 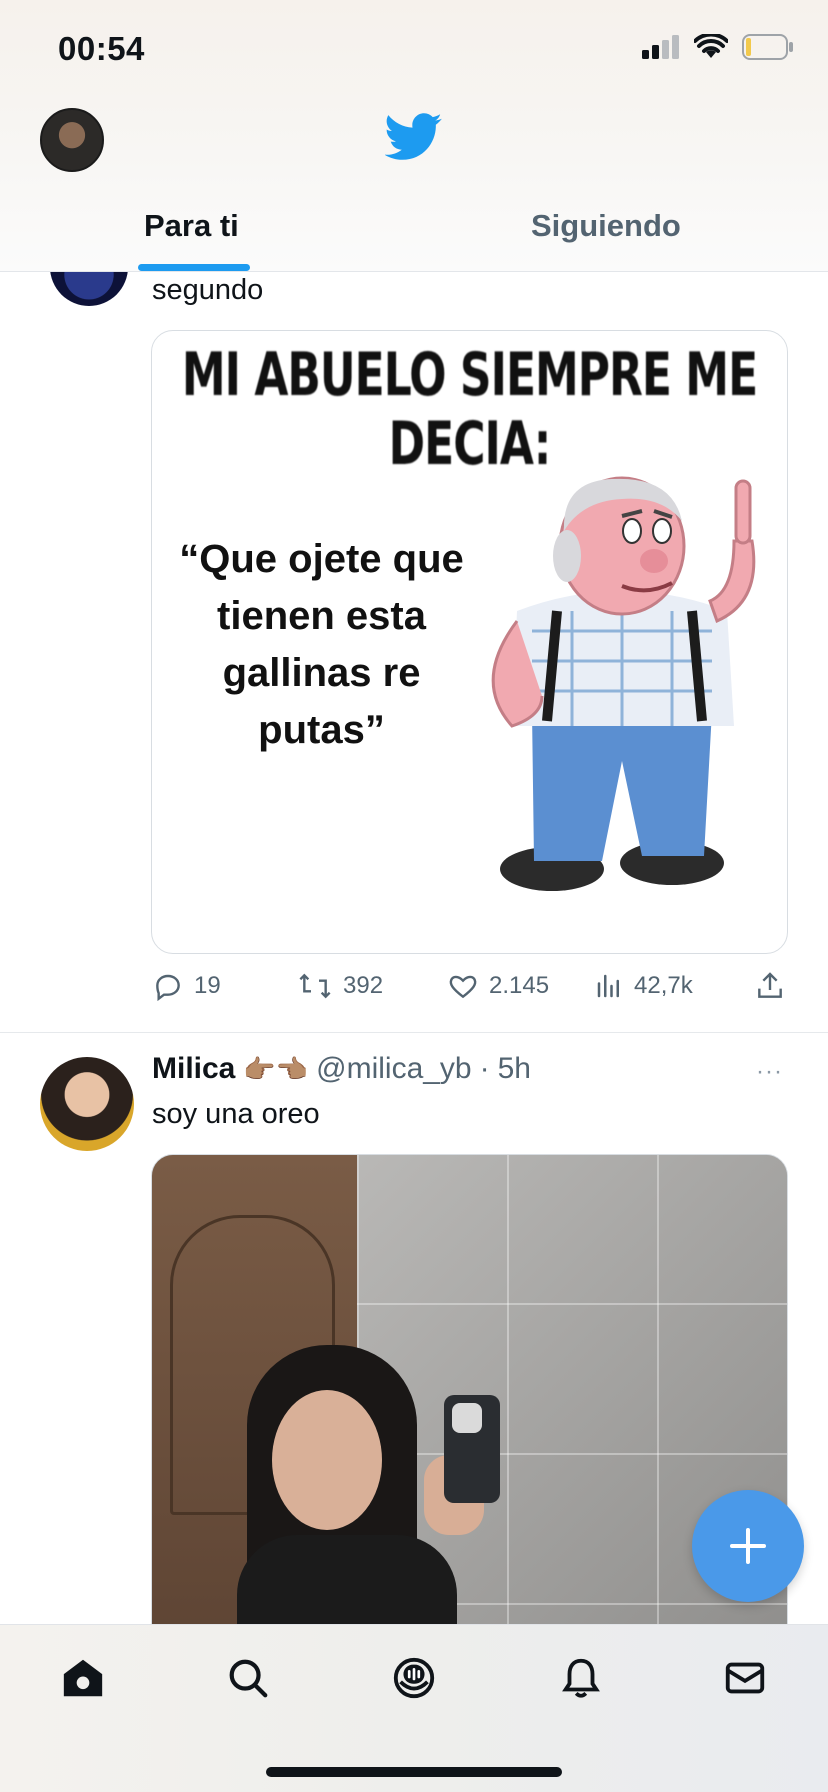 What do you see at coordinates (660, 47) in the screenshot?
I see `cellular-signal-icon` at bounding box center [660, 47].